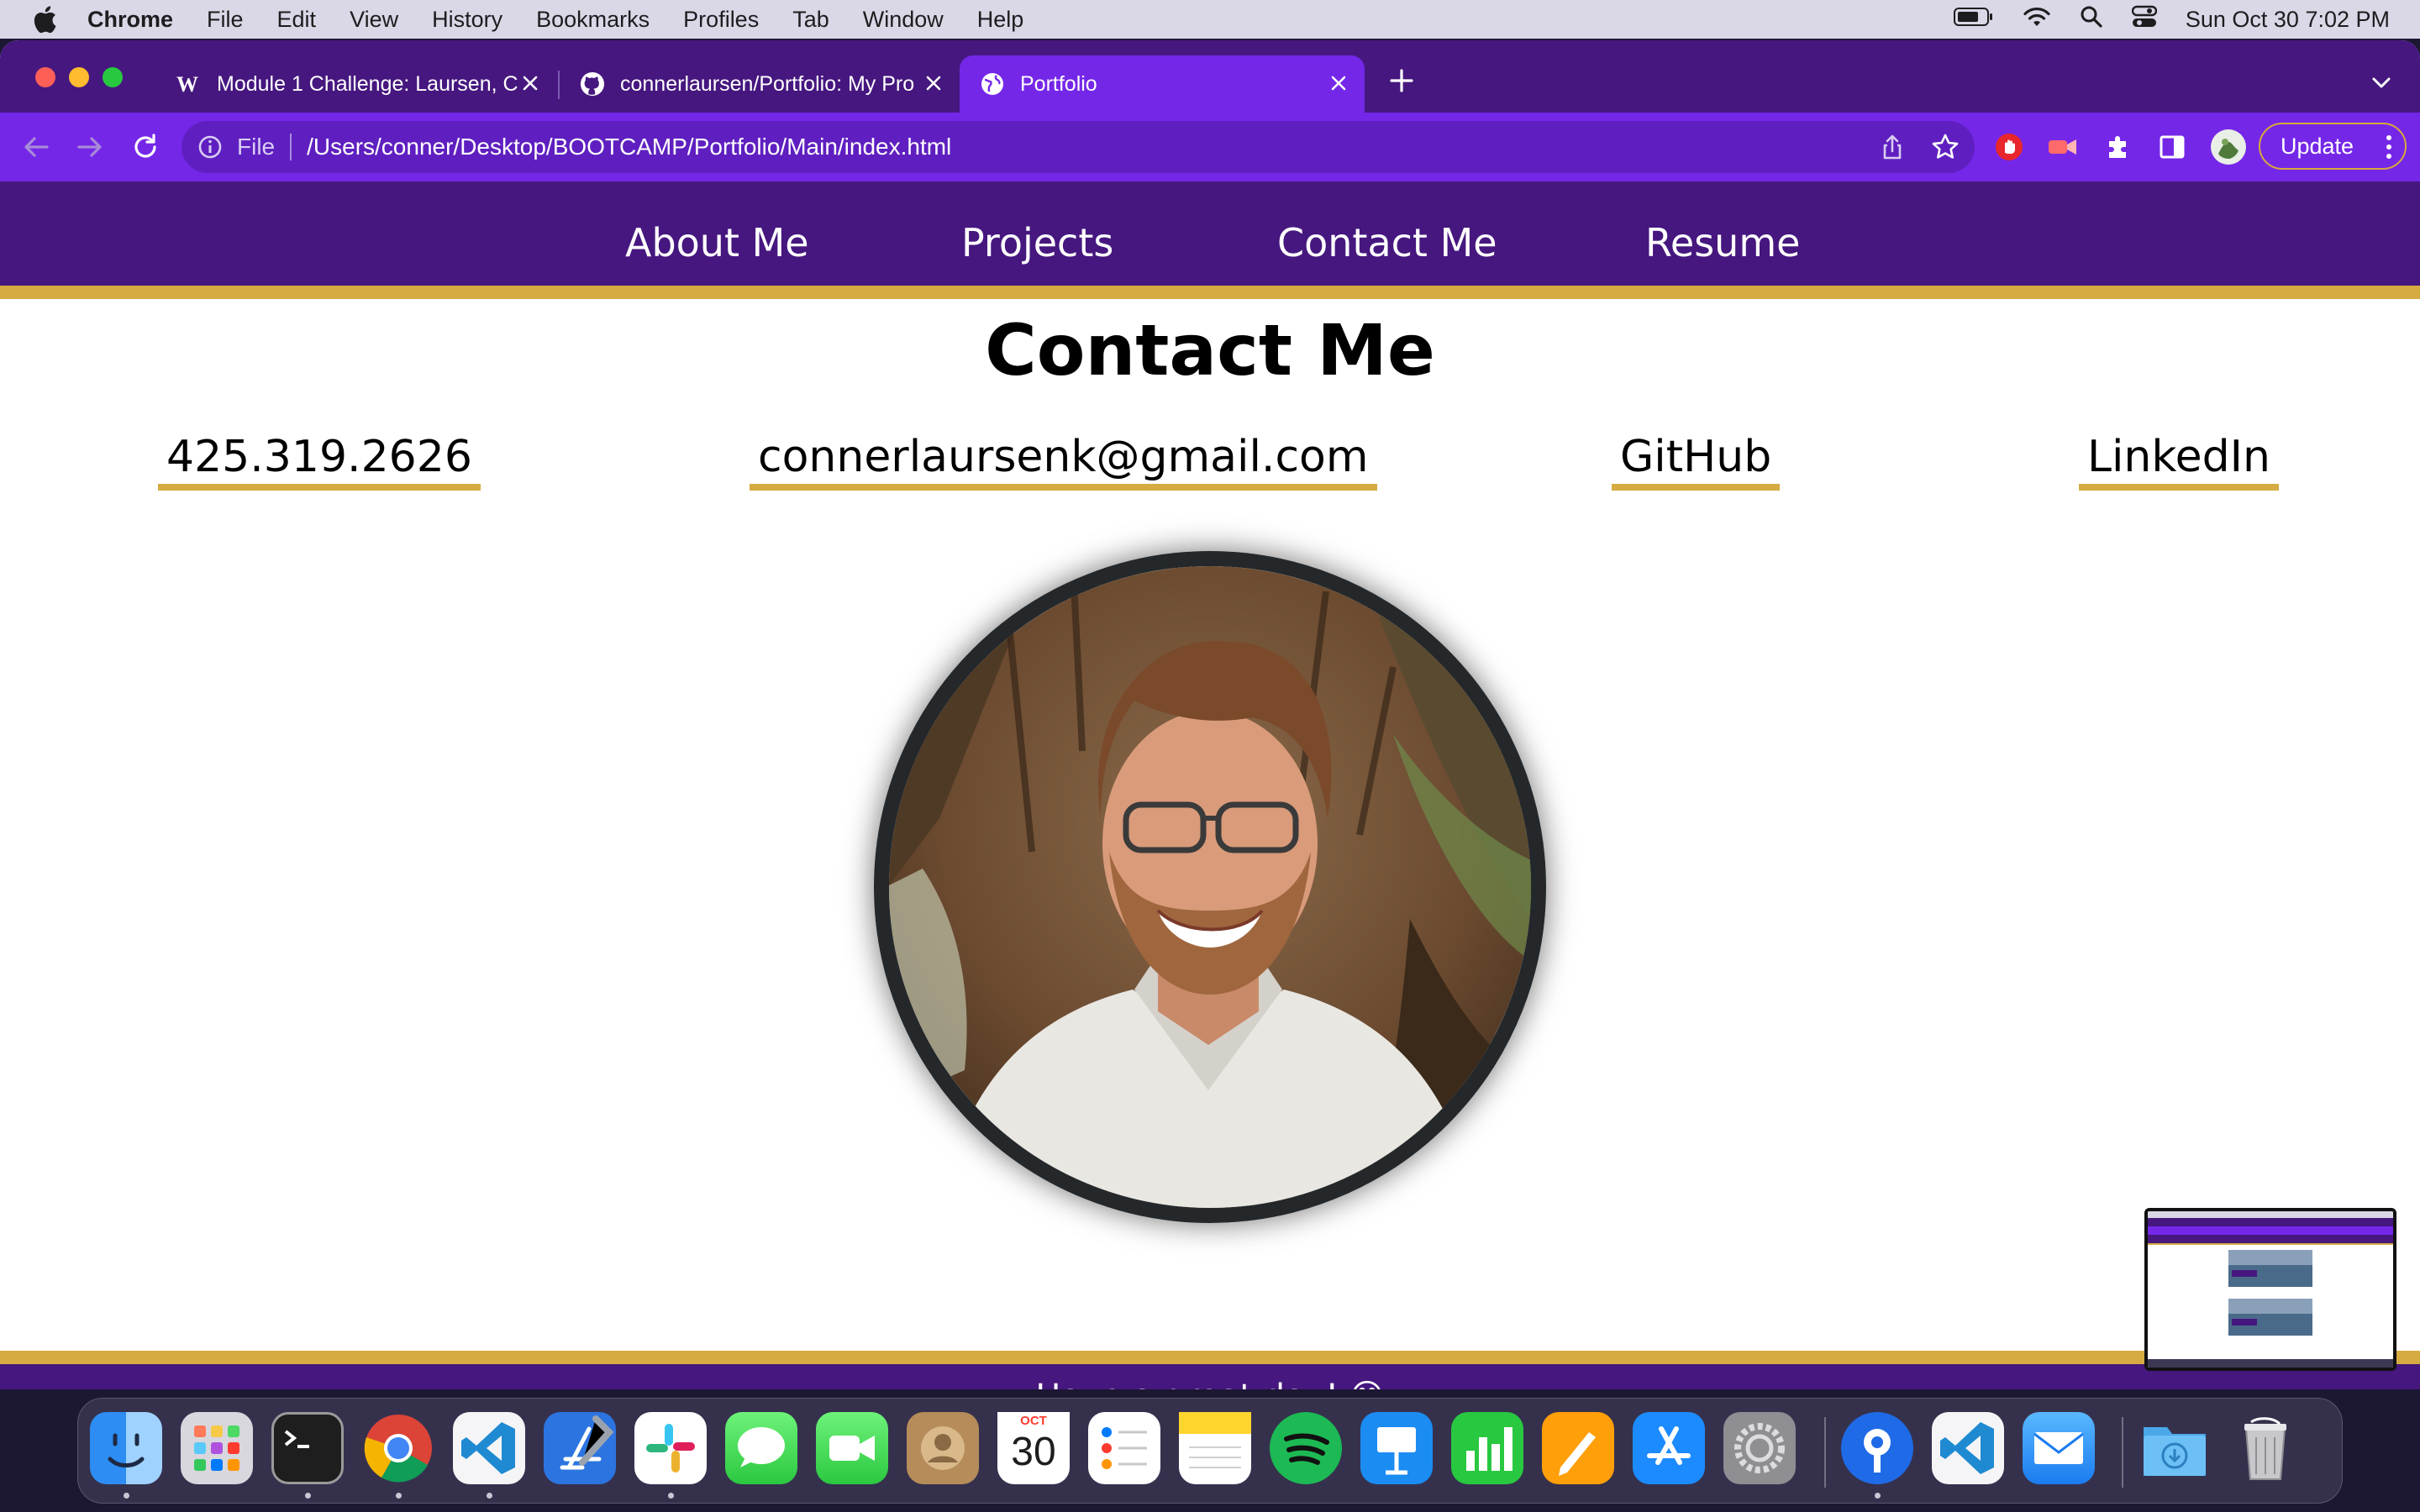 This screenshot has height=1512, width=2420. What do you see at coordinates (374, 20) in the screenshot?
I see `menu-view: View` at bounding box center [374, 20].